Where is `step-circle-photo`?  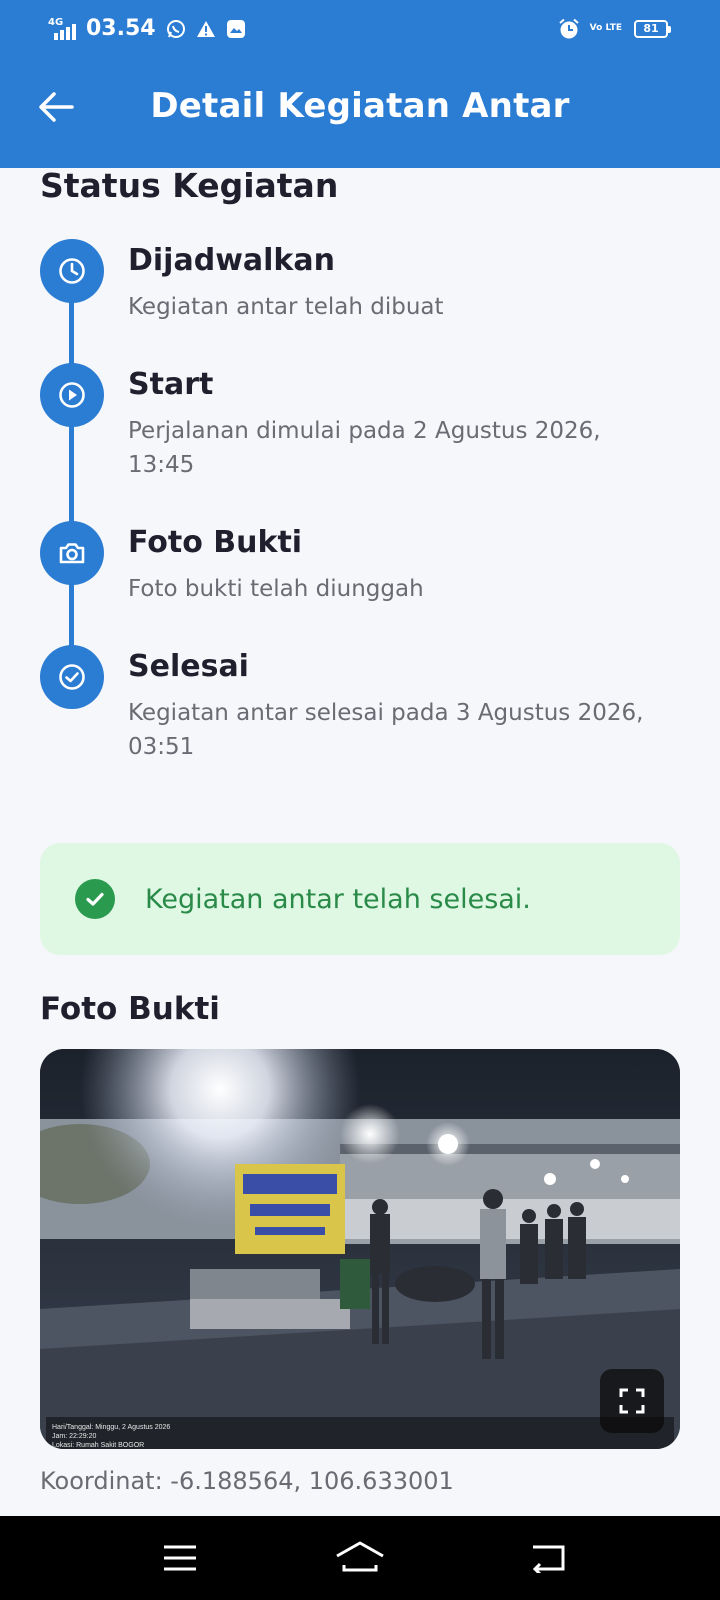 step-circle-photo is located at coordinates (72, 553).